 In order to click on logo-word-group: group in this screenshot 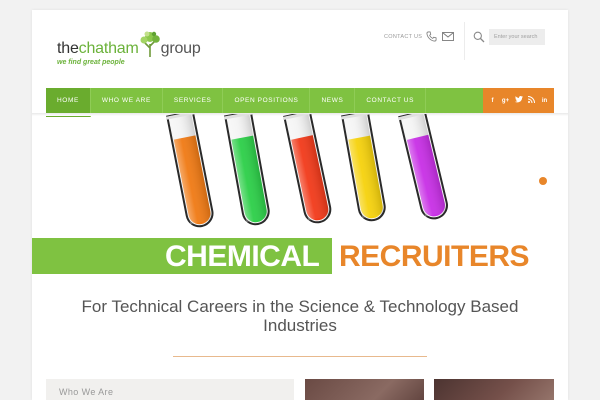, I will do `click(180, 48)`.